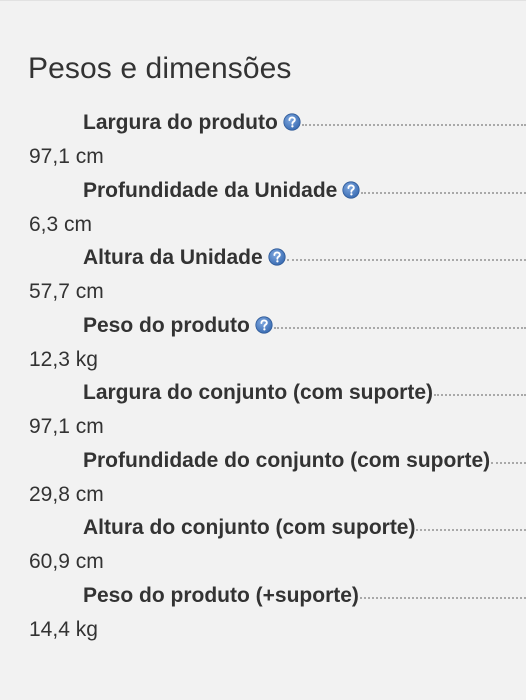  I want to click on spec-name-line: Altura do conjunto (com suporte), so click(304, 528).